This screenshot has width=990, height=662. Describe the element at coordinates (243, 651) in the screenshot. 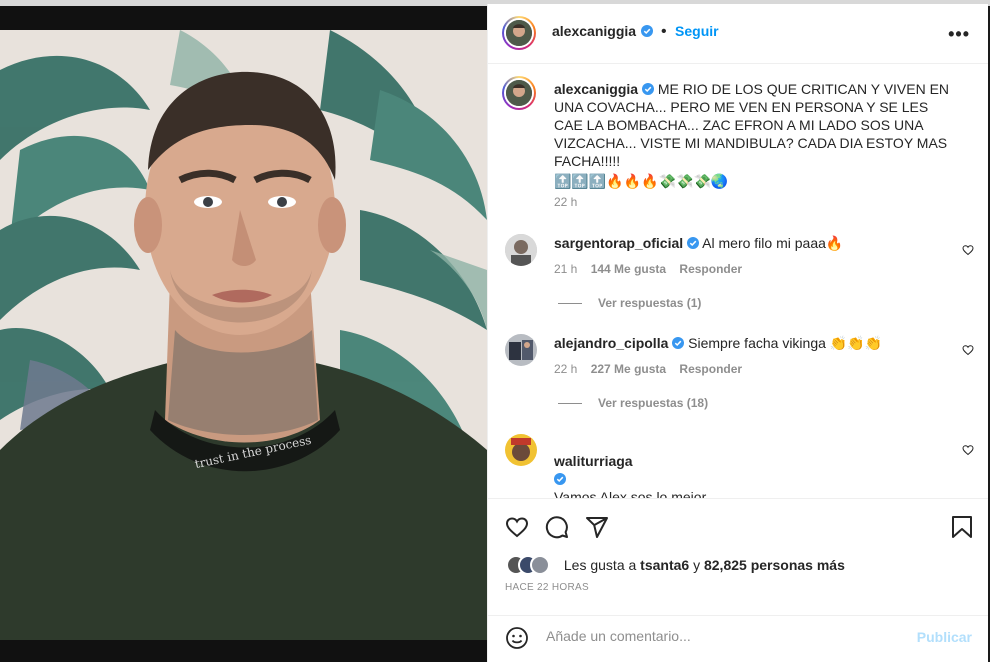

I see `photo-letterbox-bottom` at that location.